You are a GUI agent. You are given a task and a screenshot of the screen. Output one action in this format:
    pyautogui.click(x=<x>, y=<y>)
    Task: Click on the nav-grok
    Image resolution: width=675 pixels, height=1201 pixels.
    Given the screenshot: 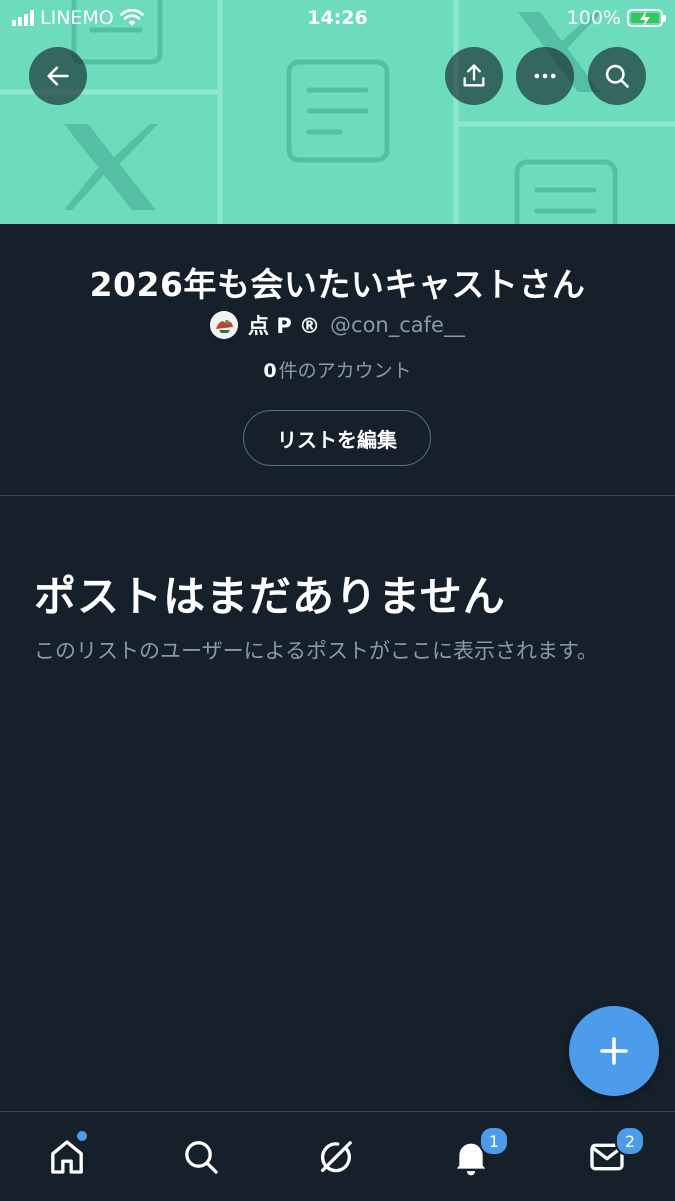 What is the action you would take?
    pyautogui.click(x=336, y=1156)
    